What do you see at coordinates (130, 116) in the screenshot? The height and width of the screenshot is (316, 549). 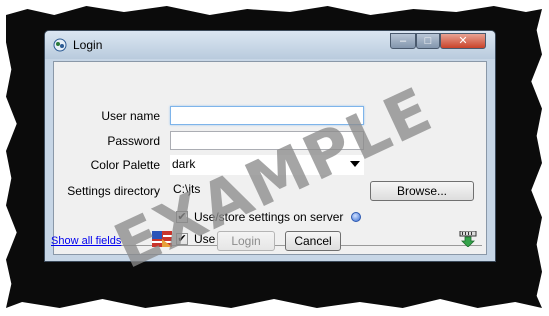 I see `username-label: User name` at bounding box center [130, 116].